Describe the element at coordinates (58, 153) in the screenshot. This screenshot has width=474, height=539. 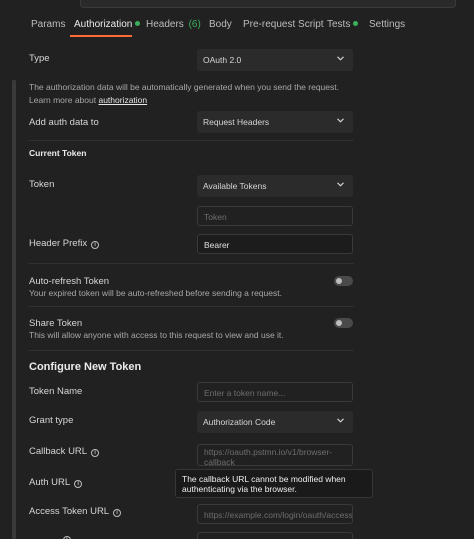
I see `current-token-heading: Current Token` at that location.